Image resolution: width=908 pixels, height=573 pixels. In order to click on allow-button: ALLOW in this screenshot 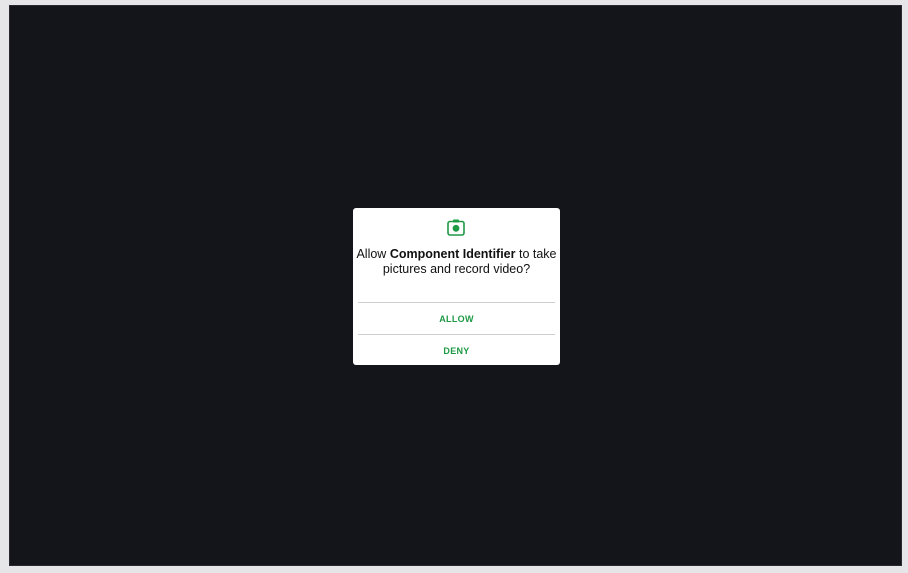, I will do `click(456, 318)`.